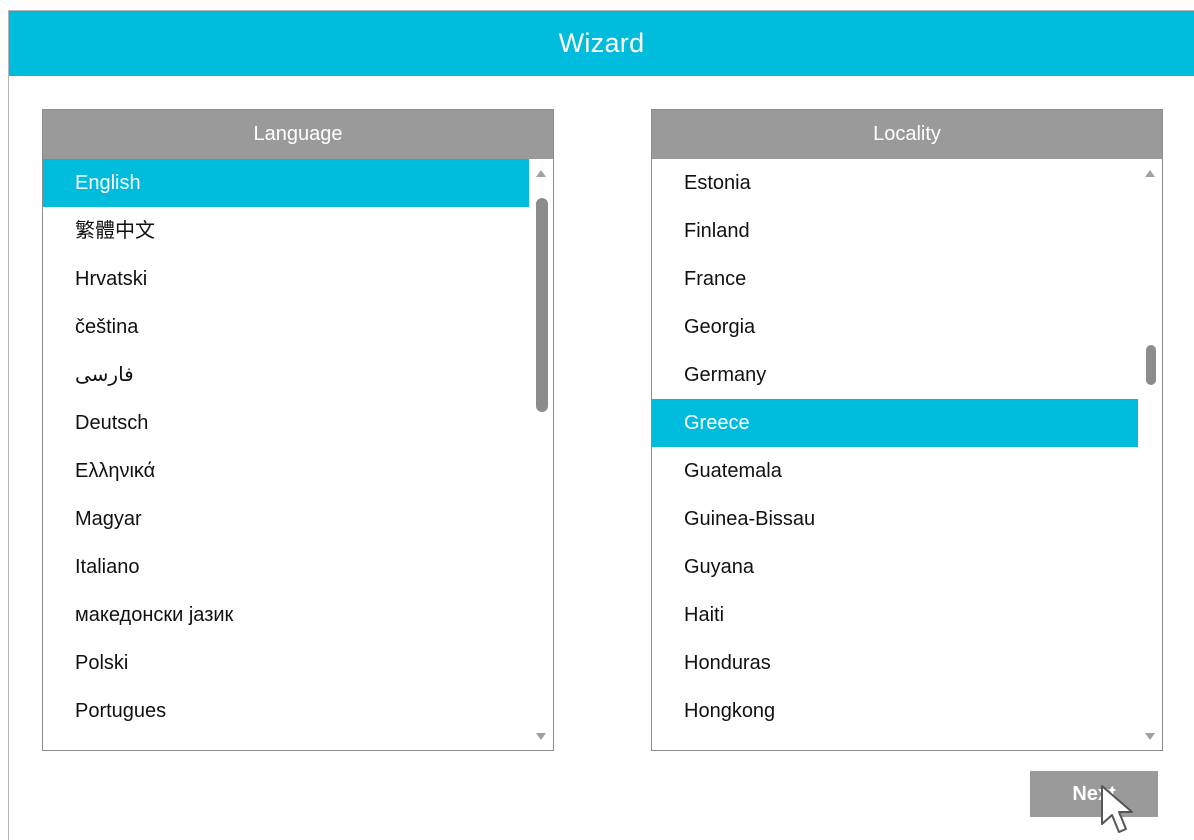 This screenshot has width=1194, height=840. Describe the element at coordinates (541, 454) in the screenshot. I see `language-scrollbar` at that location.